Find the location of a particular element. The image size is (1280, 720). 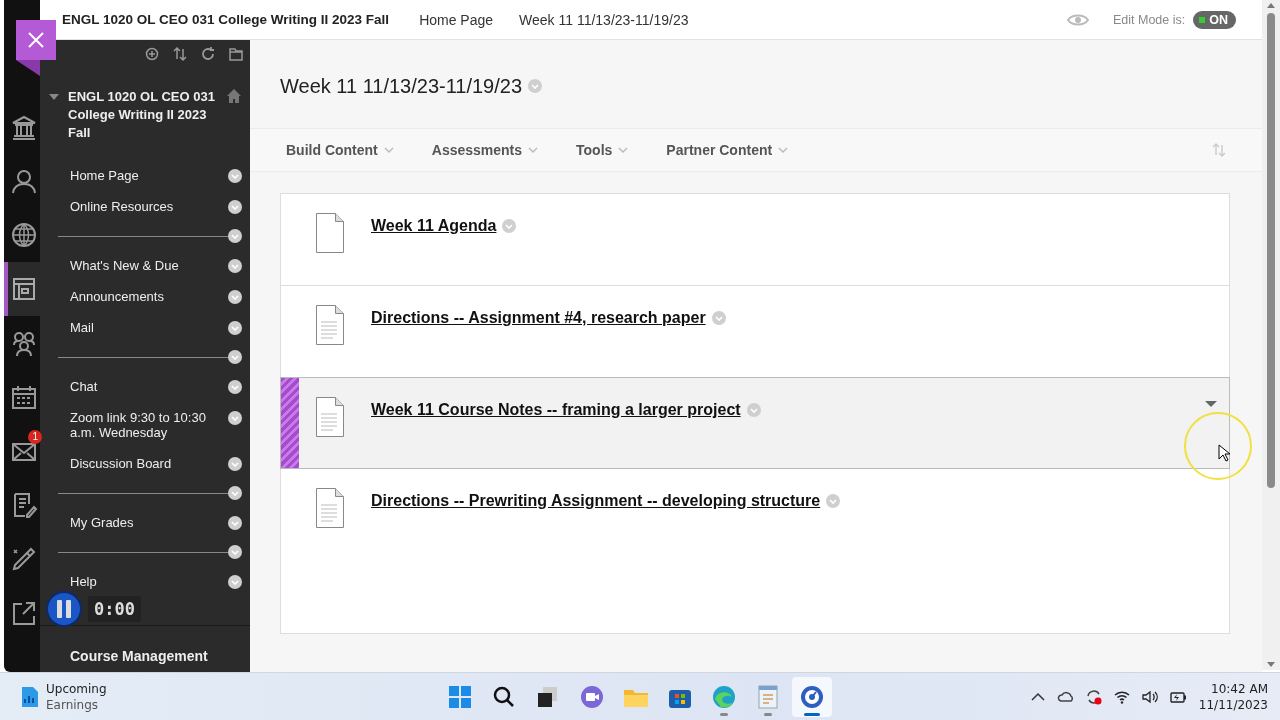

content-link: Week 11 Agenda is located at coordinates (434, 226).